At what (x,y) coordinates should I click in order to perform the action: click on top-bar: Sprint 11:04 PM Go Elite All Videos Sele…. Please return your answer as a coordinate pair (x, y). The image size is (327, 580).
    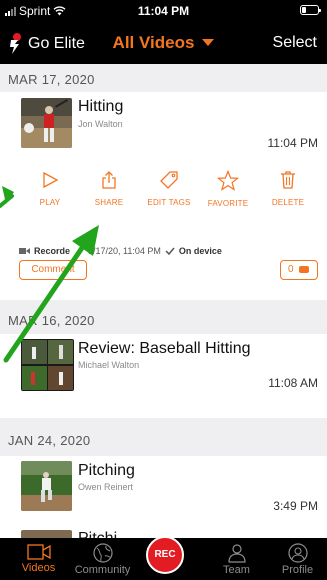
    Looking at the image, I should click on (163, 32).